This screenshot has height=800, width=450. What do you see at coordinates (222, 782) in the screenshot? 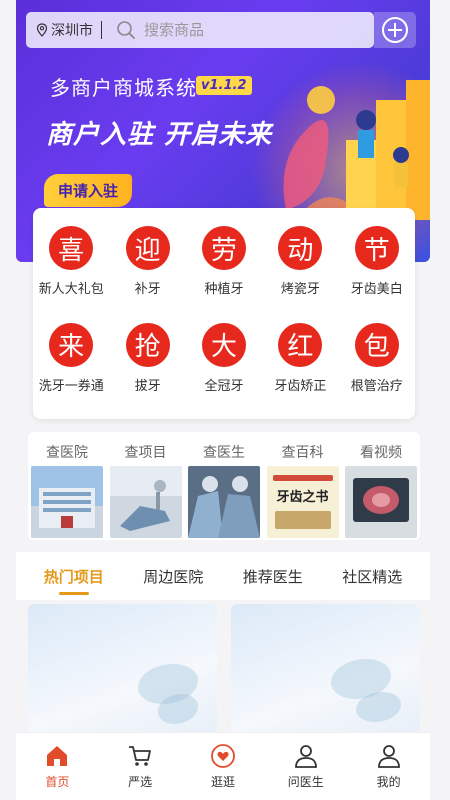
I see `nav-label: 逛逛` at bounding box center [222, 782].